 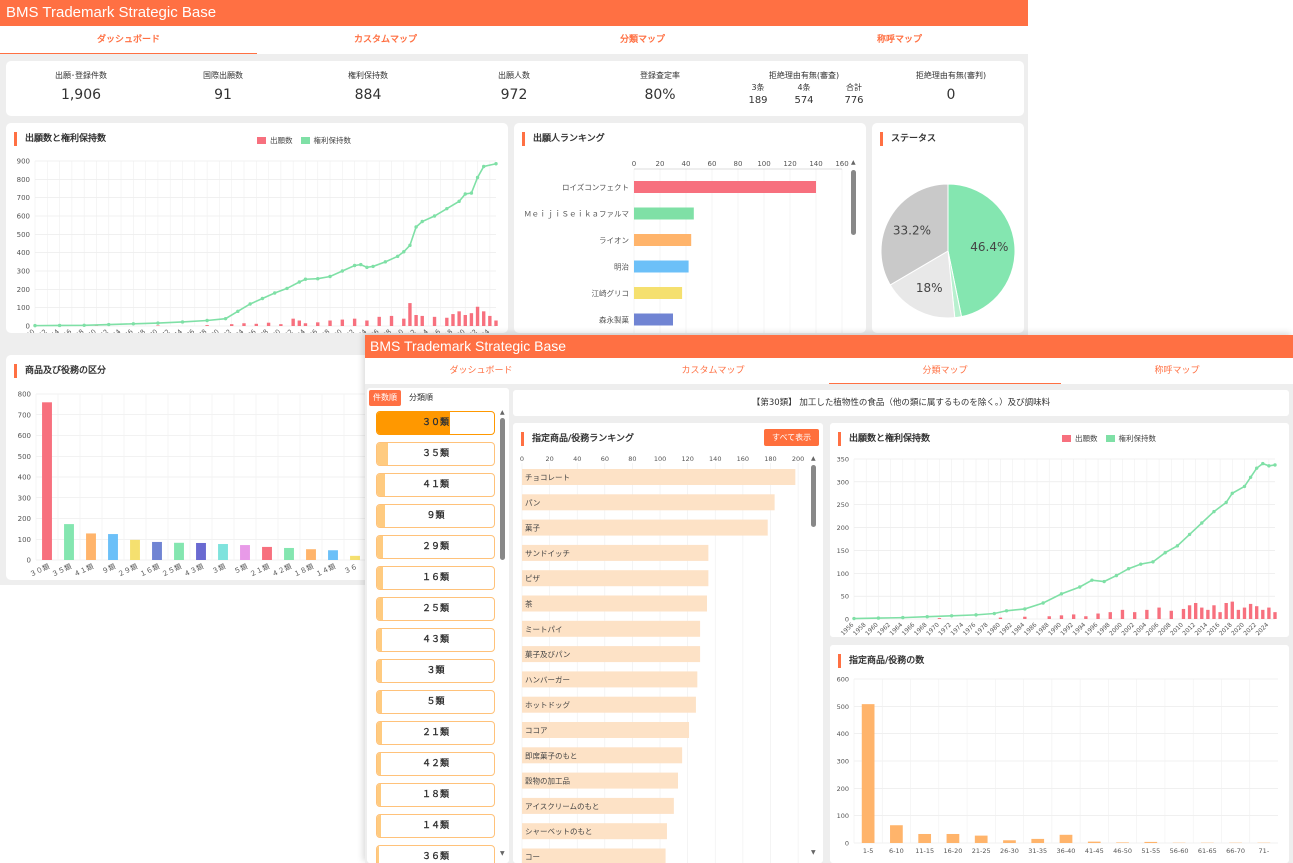 What do you see at coordinates (514, 86) in the screenshot?
I see `kpi-applicants: 出願人数 972` at bounding box center [514, 86].